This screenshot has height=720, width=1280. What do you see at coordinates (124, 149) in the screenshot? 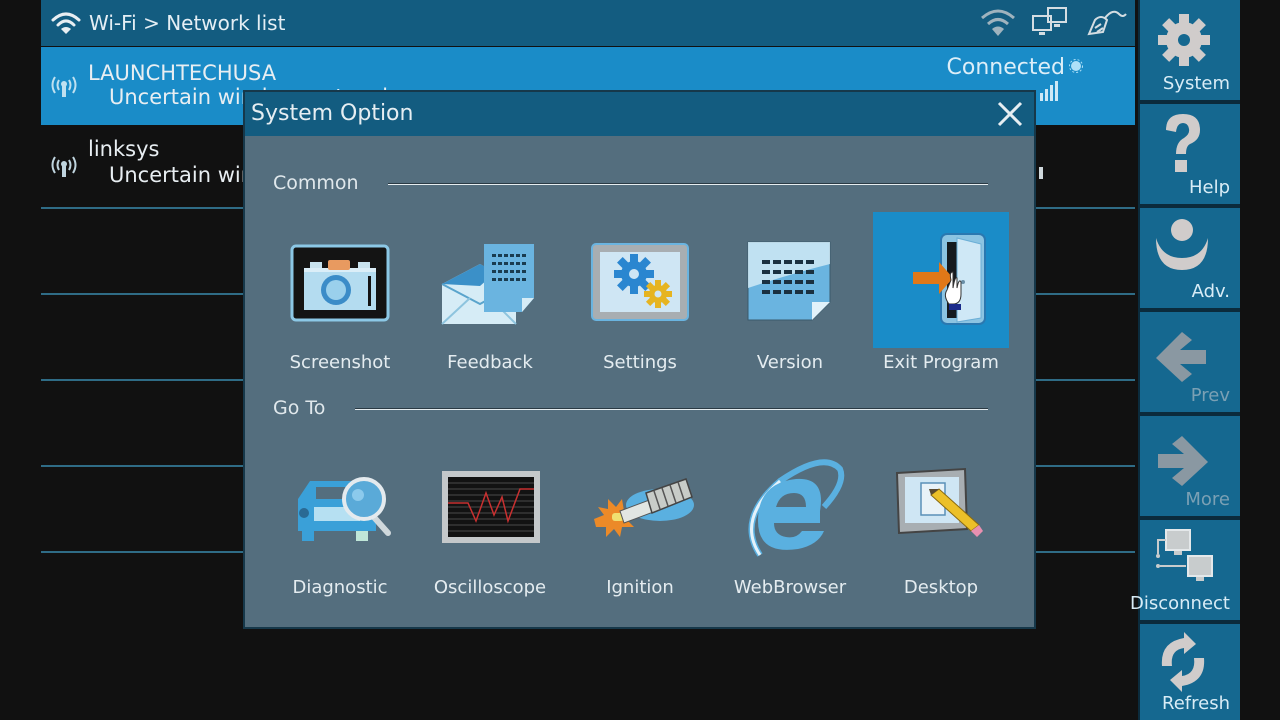
I see `network-ssid: linksys` at bounding box center [124, 149].